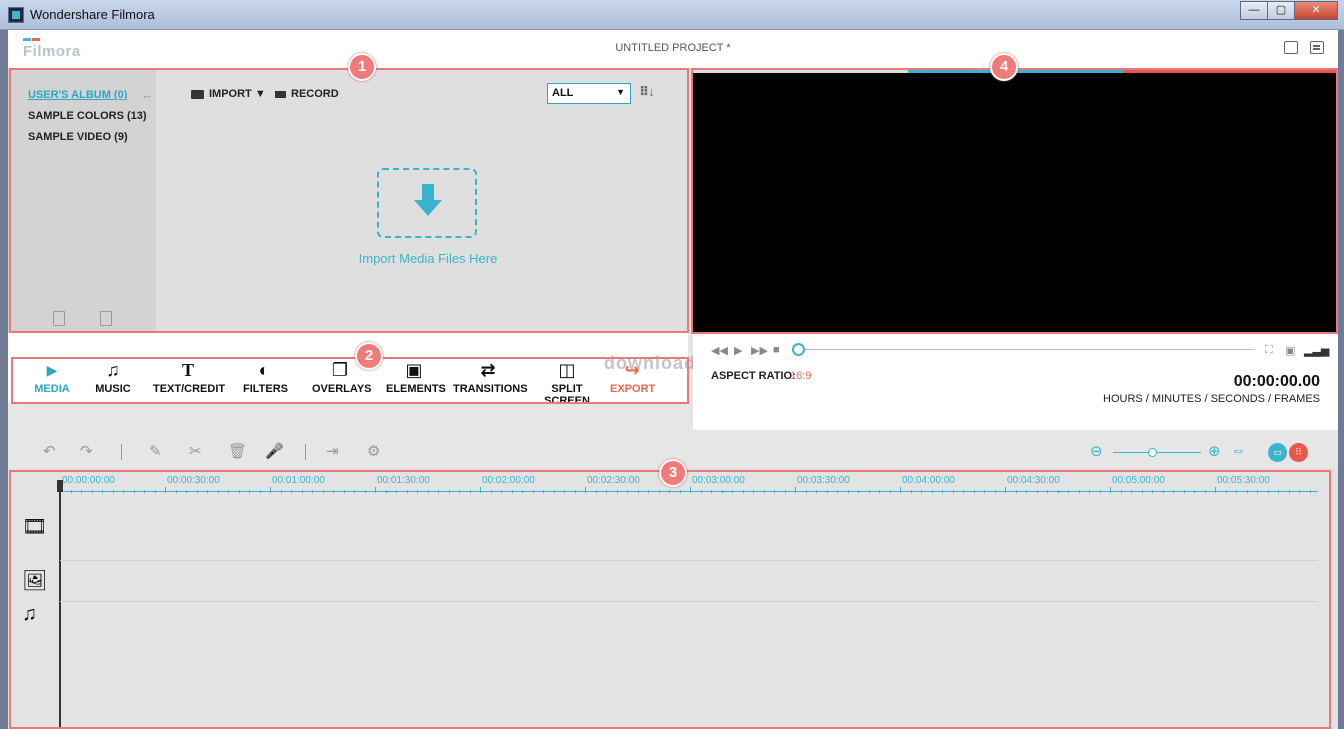 This screenshot has width=1344, height=729. Describe the element at coordinates (589, 93) in the screenshot. I see `media-filter-select: ALL ▼` at that location.